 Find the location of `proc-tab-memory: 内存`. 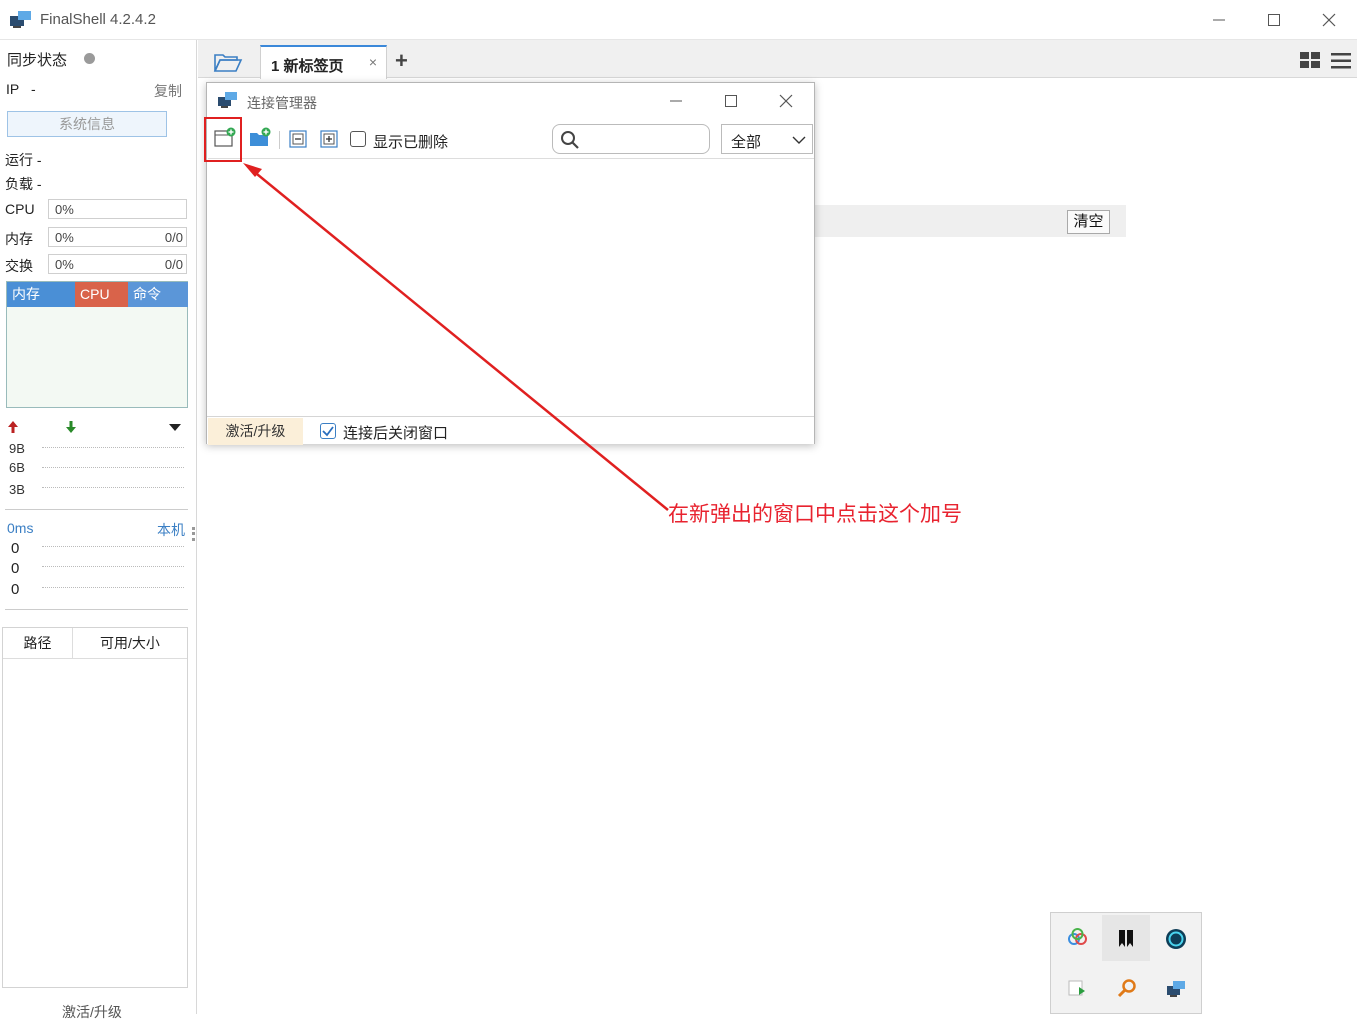

proc-tab-memory: 内存 is located at coordinates (41, 294).